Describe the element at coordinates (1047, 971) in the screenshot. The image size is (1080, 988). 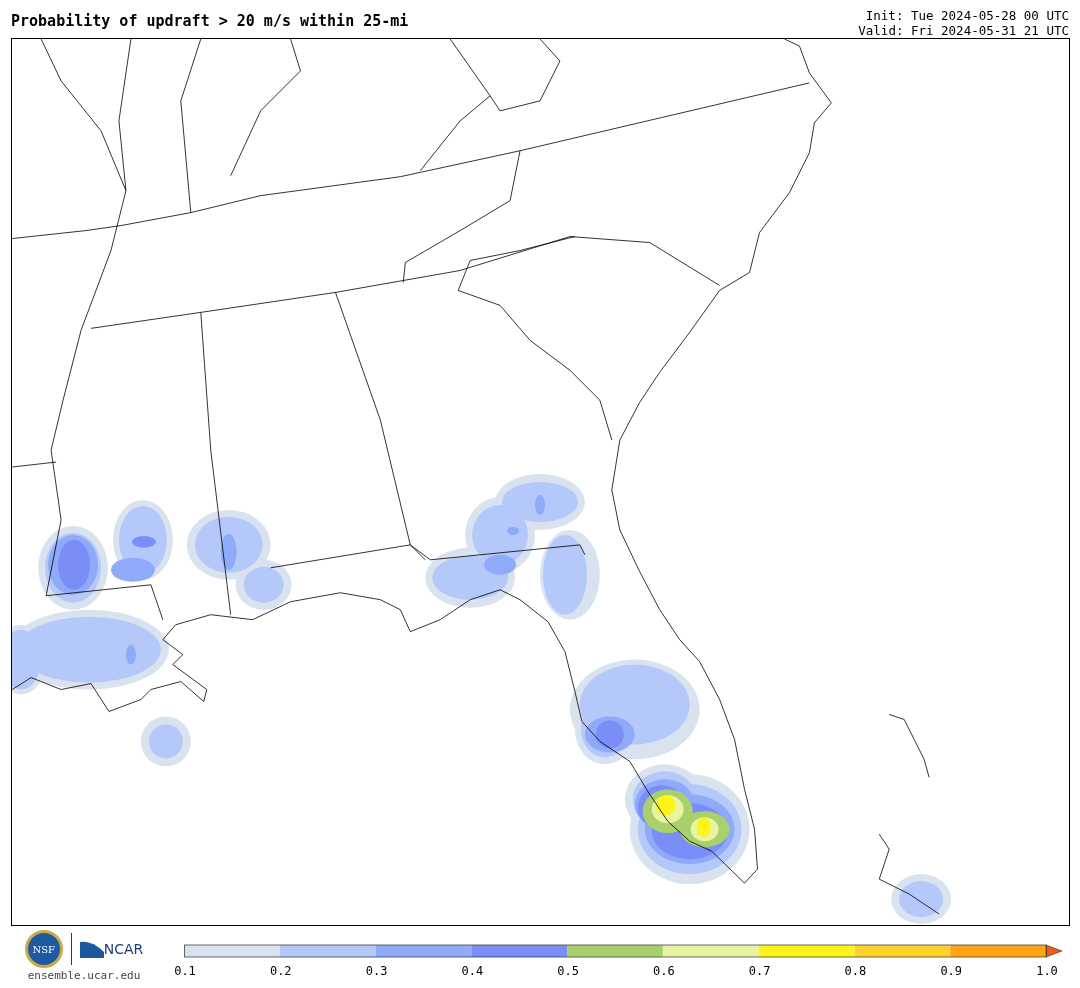
I see `colorbar-tick-label: 1.0` at that location.